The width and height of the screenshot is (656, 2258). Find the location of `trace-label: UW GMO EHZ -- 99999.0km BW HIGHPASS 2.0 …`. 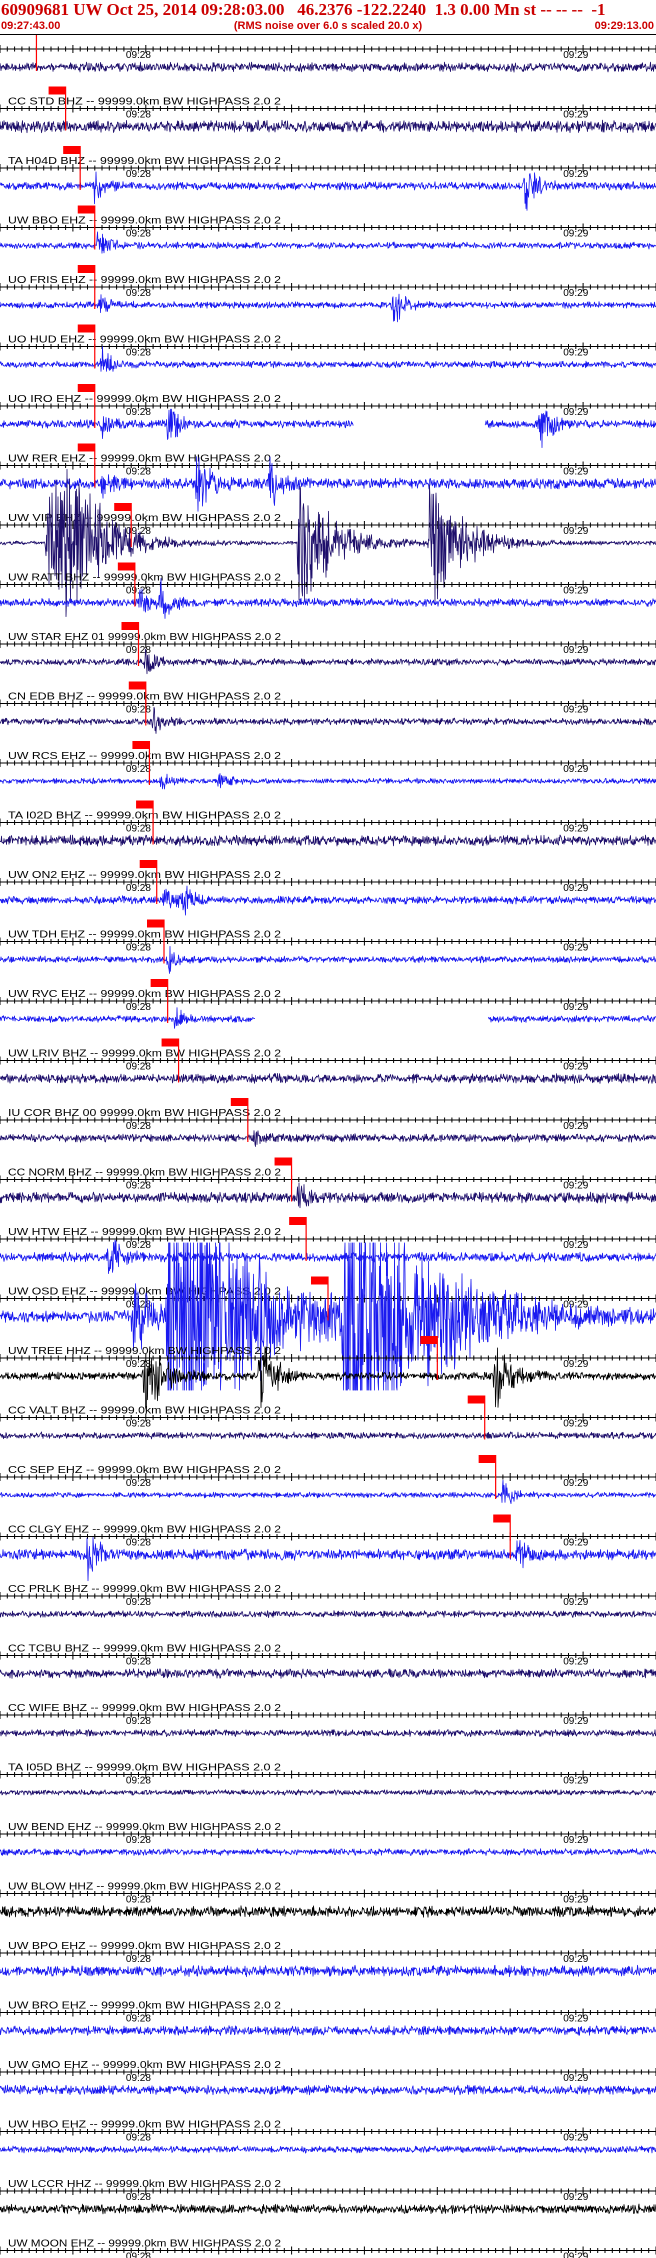

trace-label: UW GMO EHZ -- 99999.0km BW HIGHPASS 2.0 … is located at coordinates (144, 2065).